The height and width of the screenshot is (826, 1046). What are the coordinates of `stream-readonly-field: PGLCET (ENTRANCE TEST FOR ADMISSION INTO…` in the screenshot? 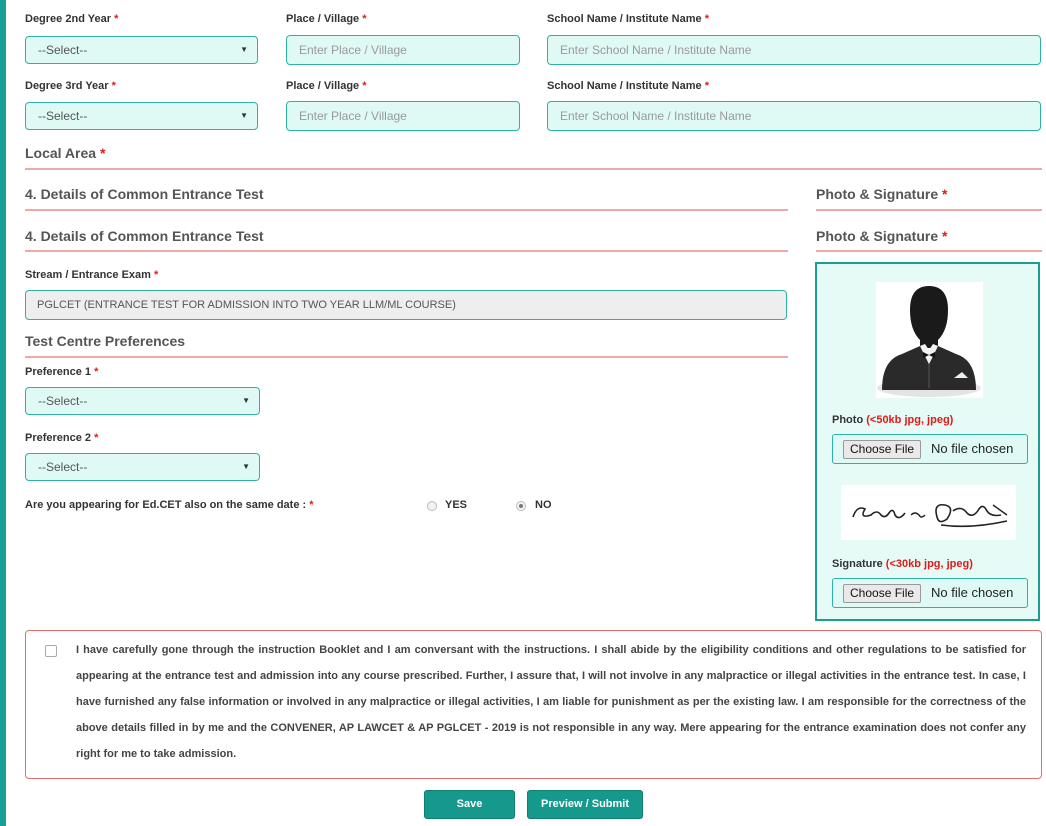 It's located at (406, 305).